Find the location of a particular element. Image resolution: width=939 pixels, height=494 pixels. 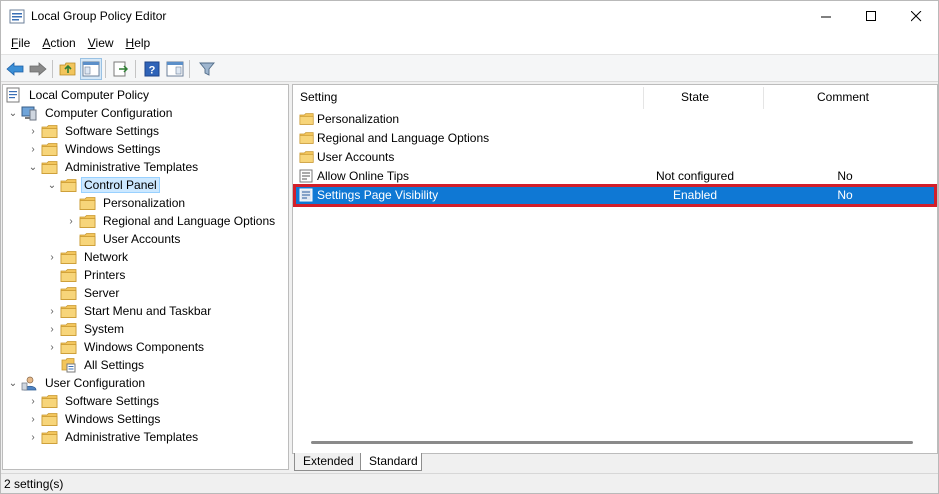

help-button: ? is located at coordinates (152, 69).